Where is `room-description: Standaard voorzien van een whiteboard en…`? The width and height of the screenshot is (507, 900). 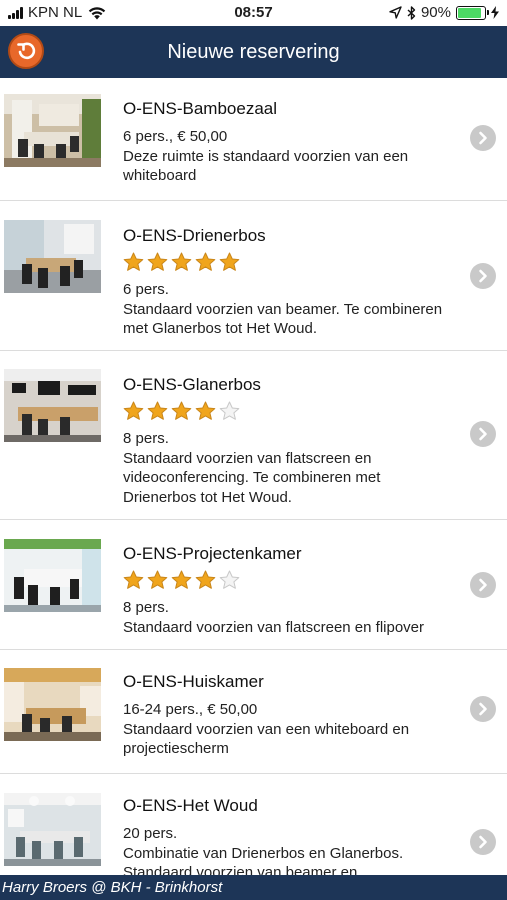
room-description: Standaard voorzien van een whiteboard en… is located at coordinates (266, 739).